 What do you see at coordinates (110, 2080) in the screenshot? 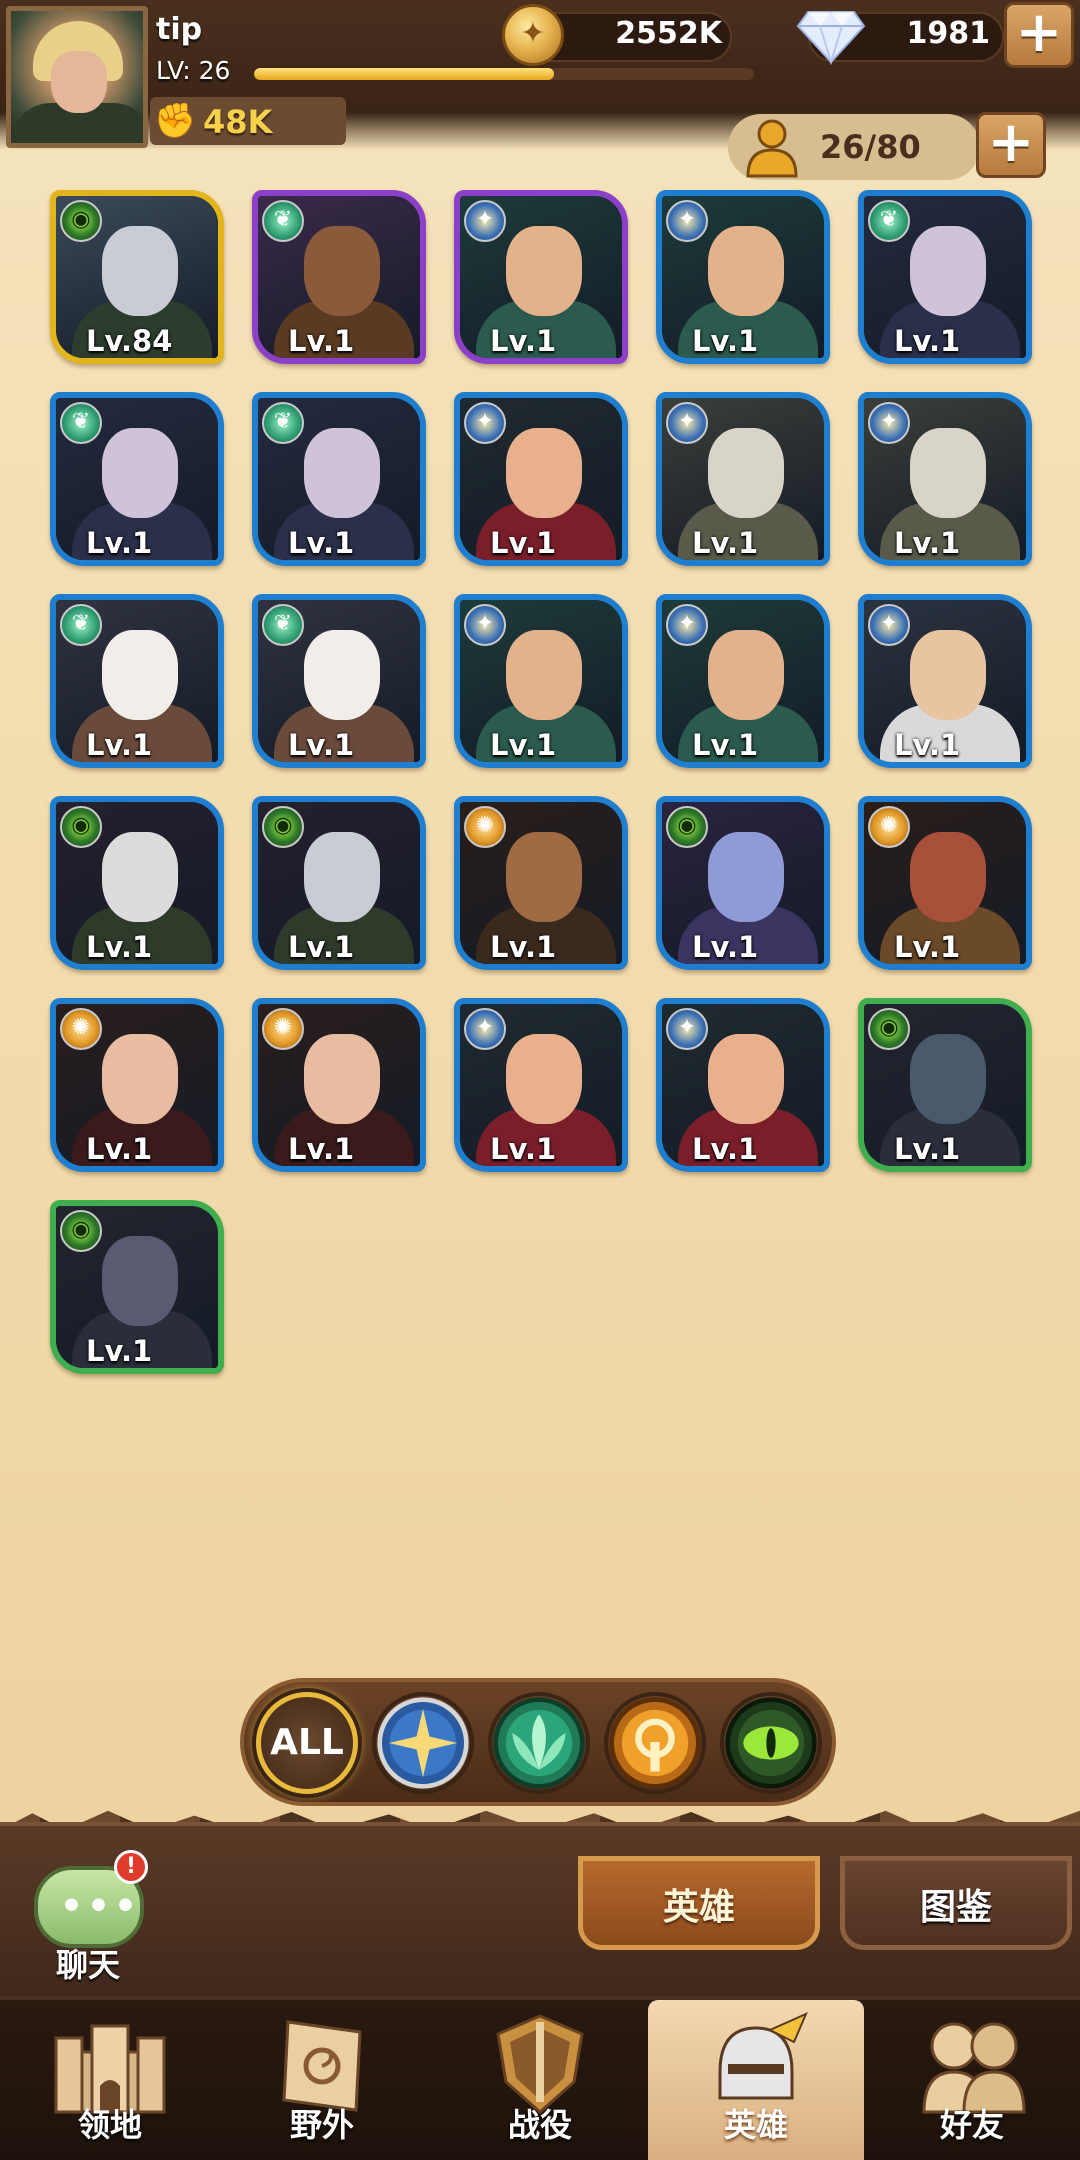
I see `nav-territory: 领地` at bounding box center [110, 2080].